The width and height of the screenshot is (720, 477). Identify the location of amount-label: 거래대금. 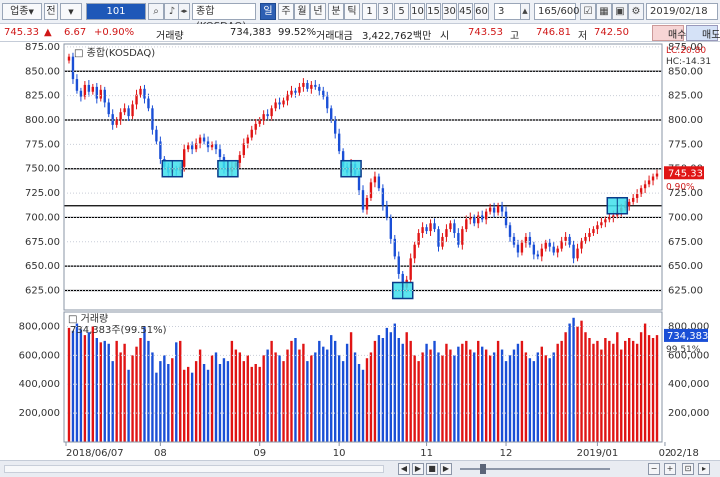
(334, 36).